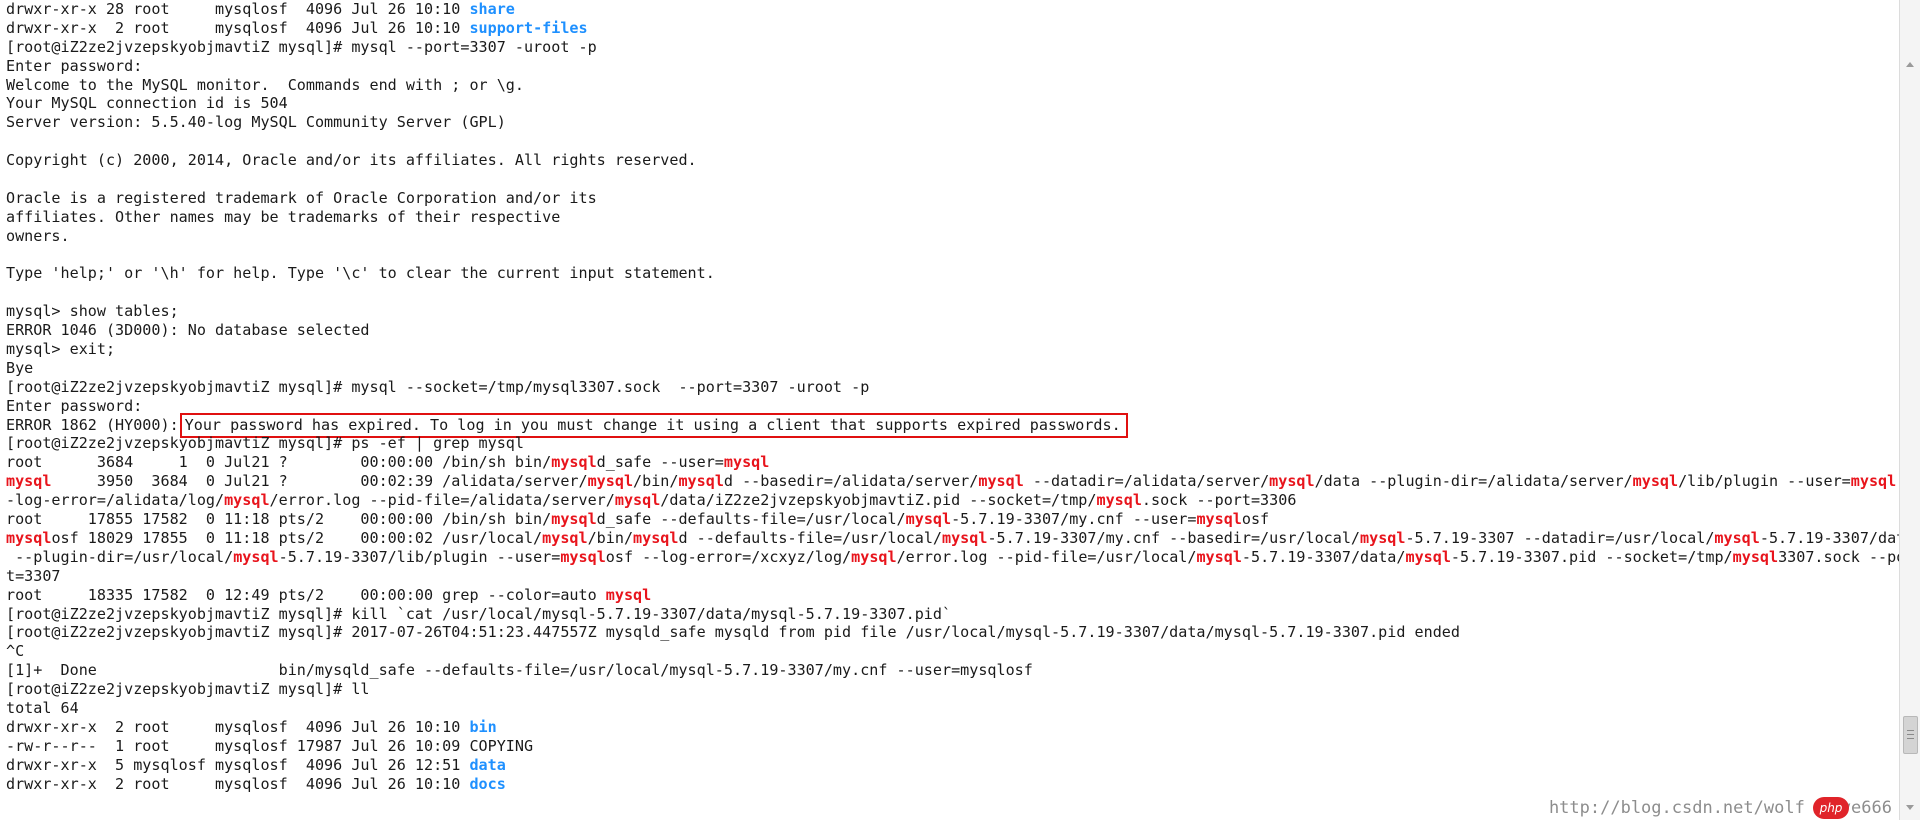 This screenshot has height=820, width=1920. I want to click on line-text: d_safe --defaults-file=/usr/local/, so click(751, 519).